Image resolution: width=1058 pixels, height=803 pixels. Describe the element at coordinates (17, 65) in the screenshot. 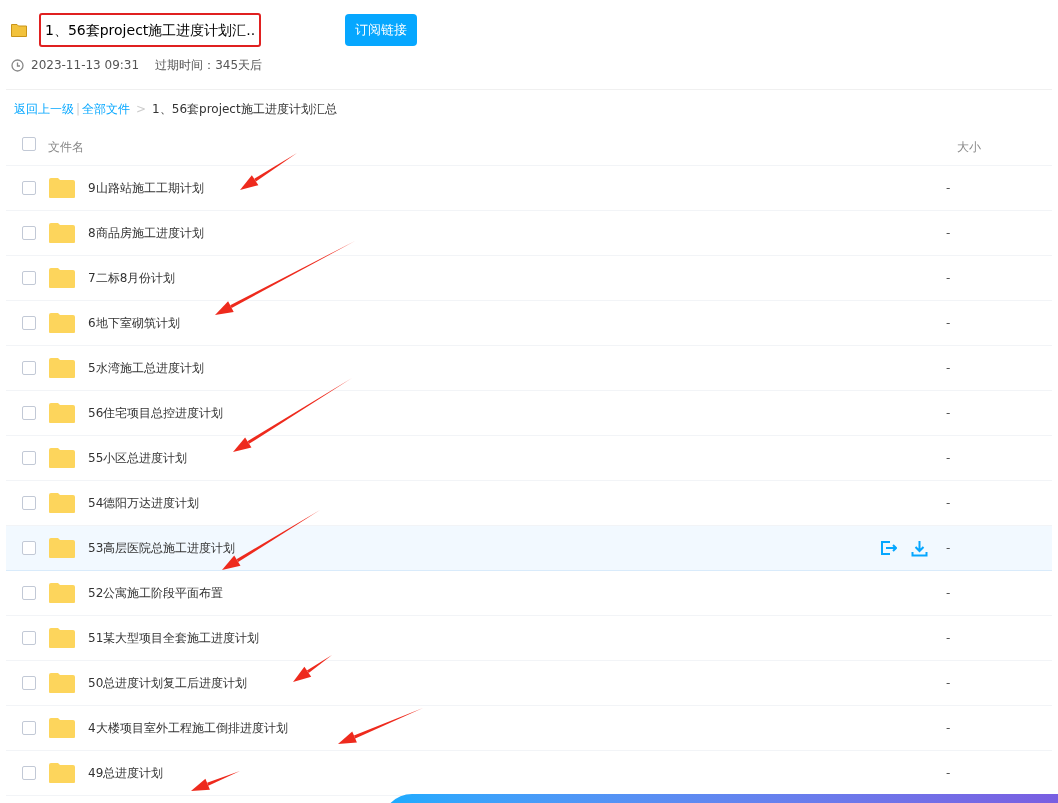

I see `clock-icon` at that location.